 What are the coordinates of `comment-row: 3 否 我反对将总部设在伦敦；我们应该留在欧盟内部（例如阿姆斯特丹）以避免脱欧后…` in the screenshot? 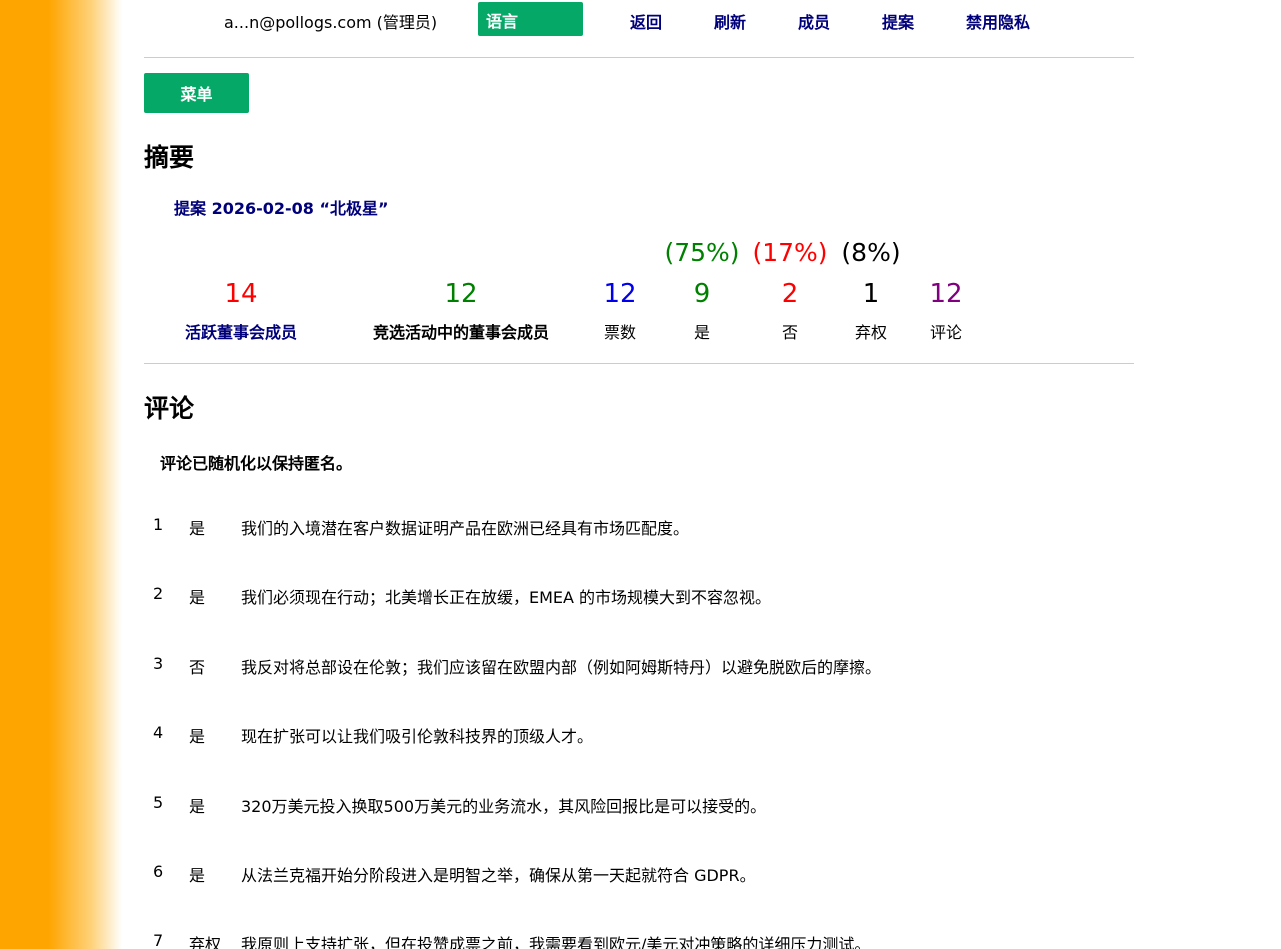 It's located at (639, 669).